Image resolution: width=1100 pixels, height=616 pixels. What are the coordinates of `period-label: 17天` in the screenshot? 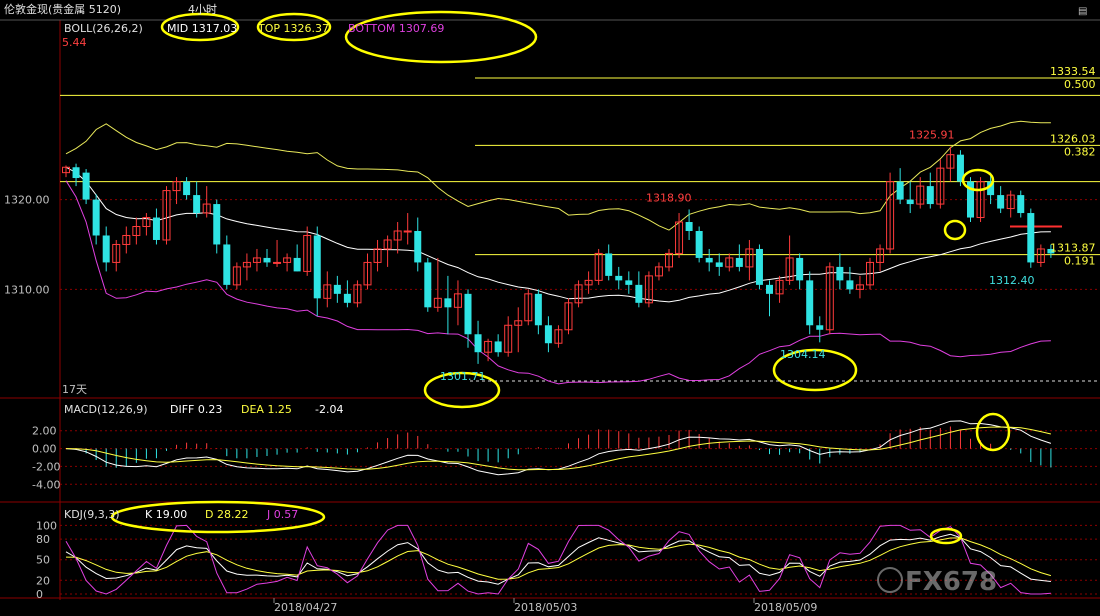 It's located at (74, 389).